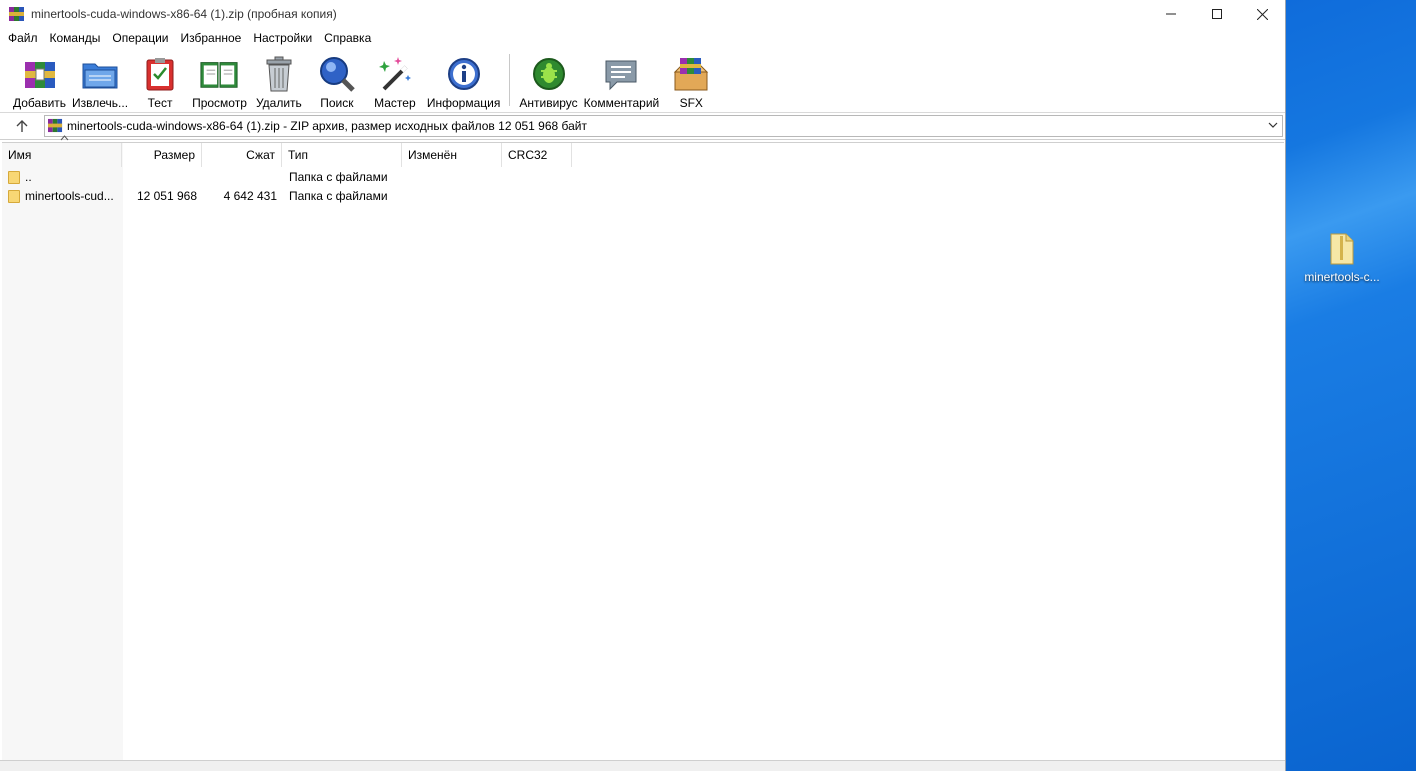  Describe the element at coordinates (691, 103) in the screenshot. I see `sfx-label: SFX` at that location.